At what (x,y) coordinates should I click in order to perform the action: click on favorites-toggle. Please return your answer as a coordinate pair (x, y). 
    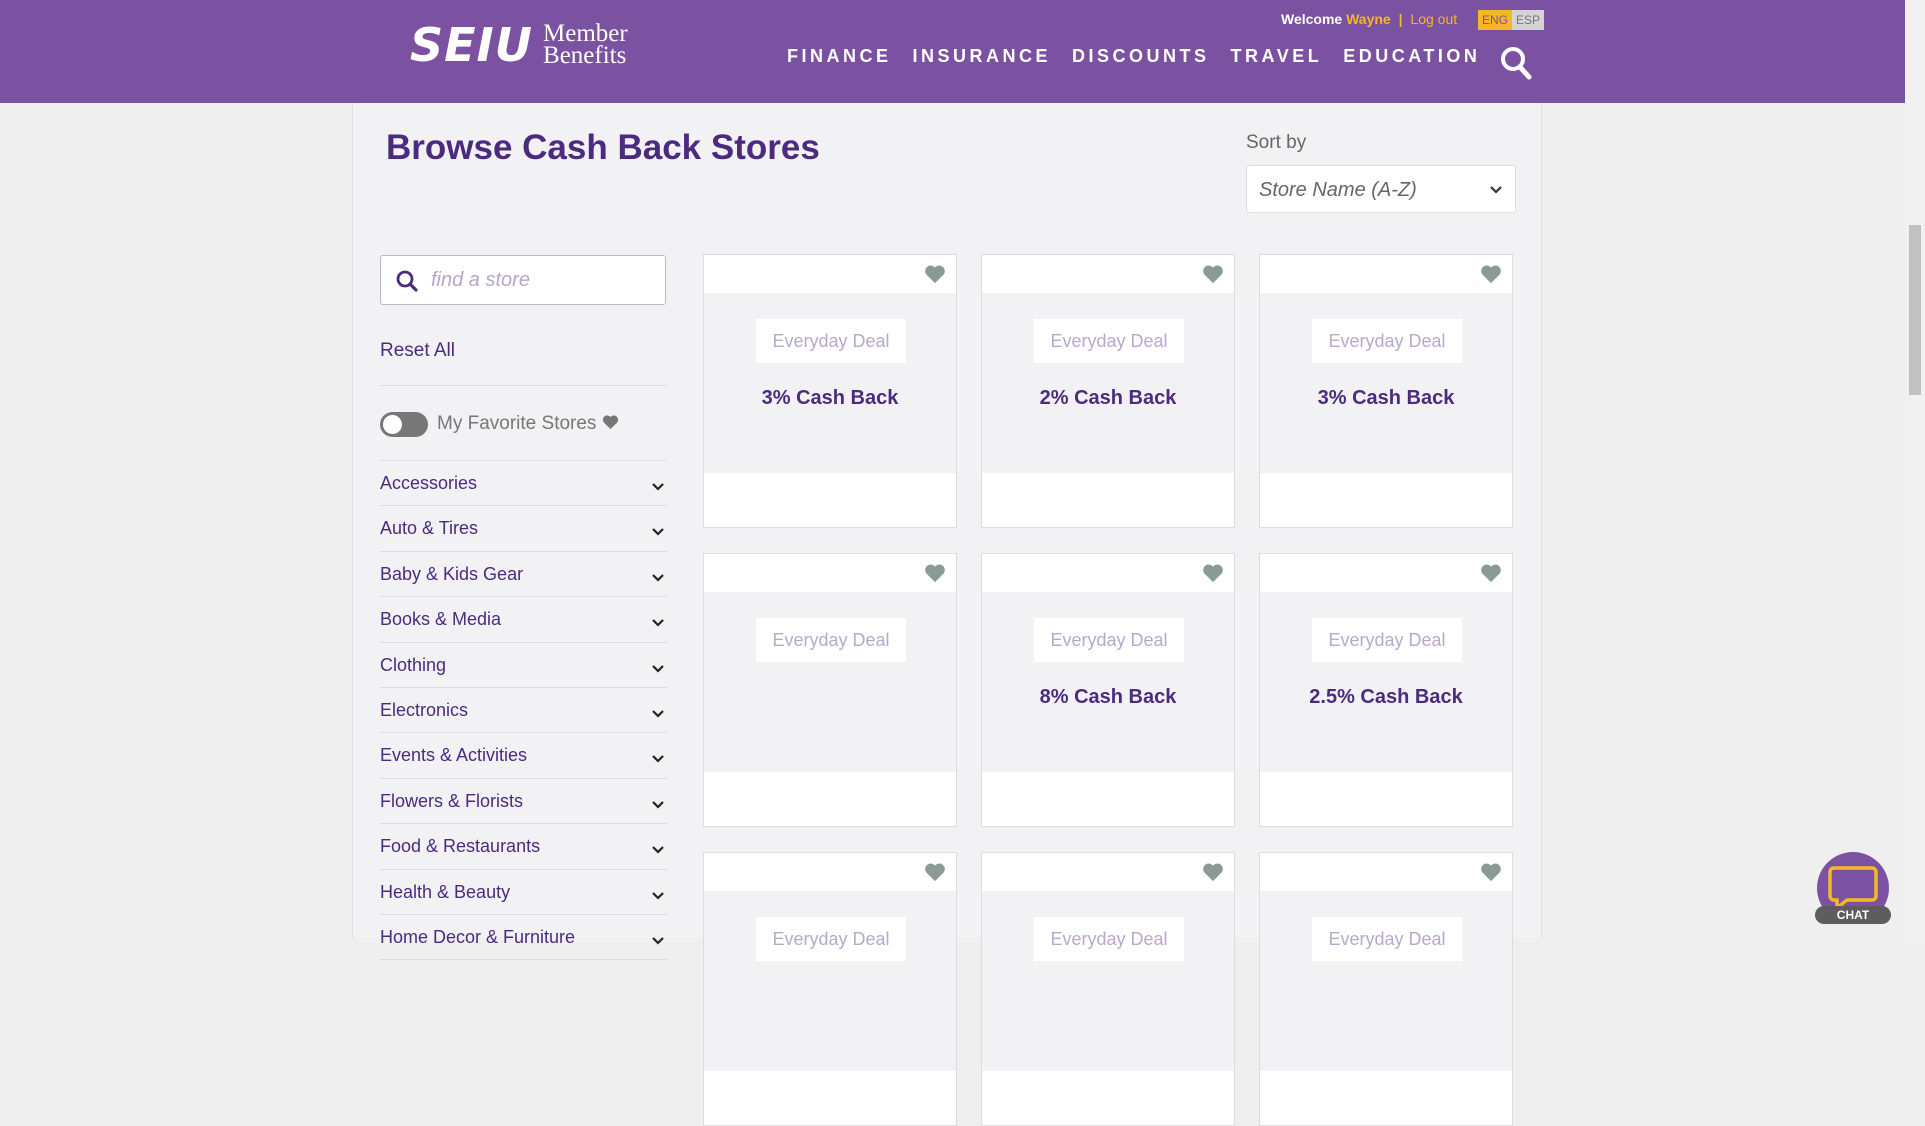
    Looking at the image, I should click on (404, 424).